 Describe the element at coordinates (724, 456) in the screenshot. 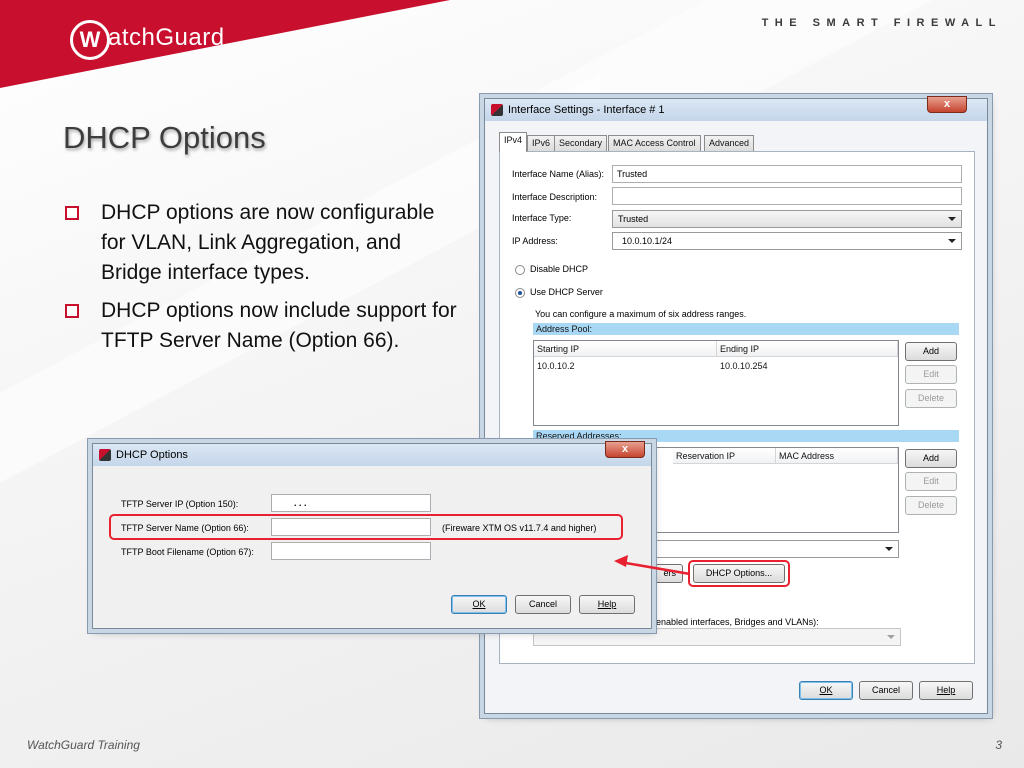

I see `column-header: Reservation IP` at that location.